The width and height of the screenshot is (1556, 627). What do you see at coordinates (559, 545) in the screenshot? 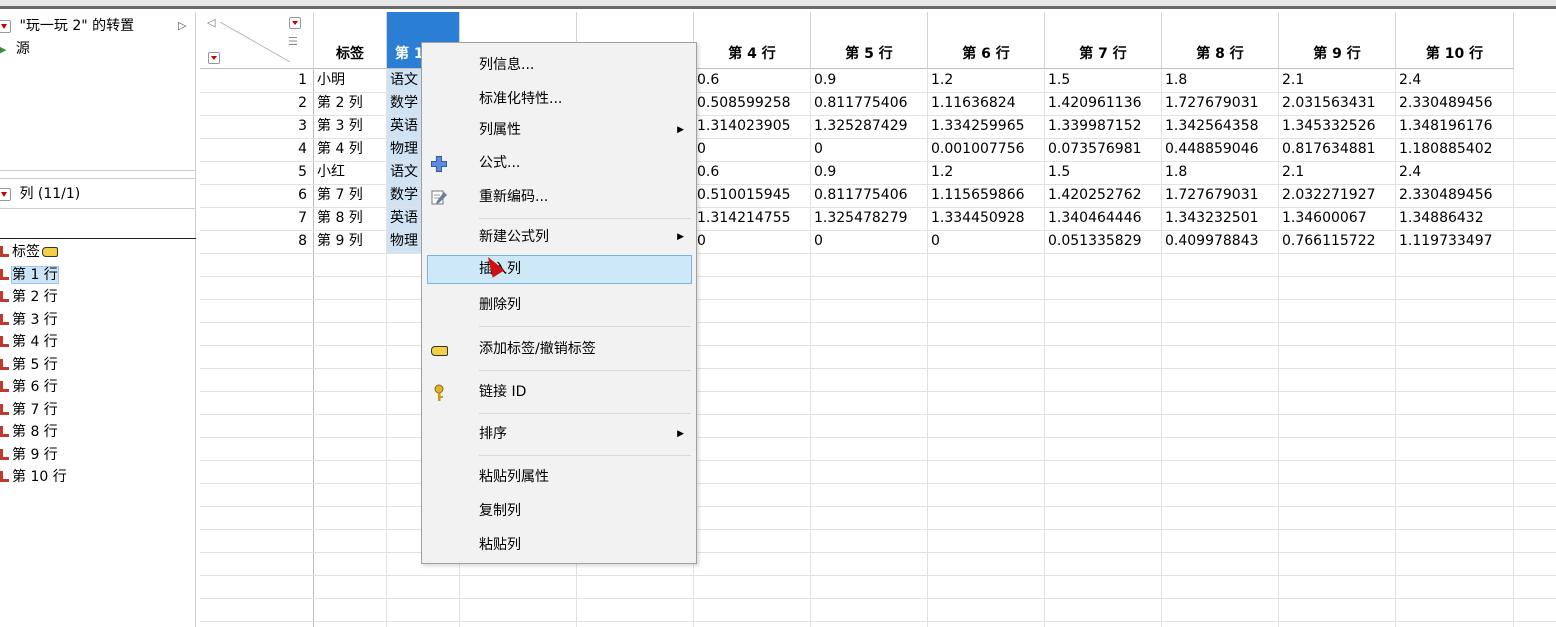
I see `menu-item-paste-column: 粘贴列` at bounding box center [559, 545].